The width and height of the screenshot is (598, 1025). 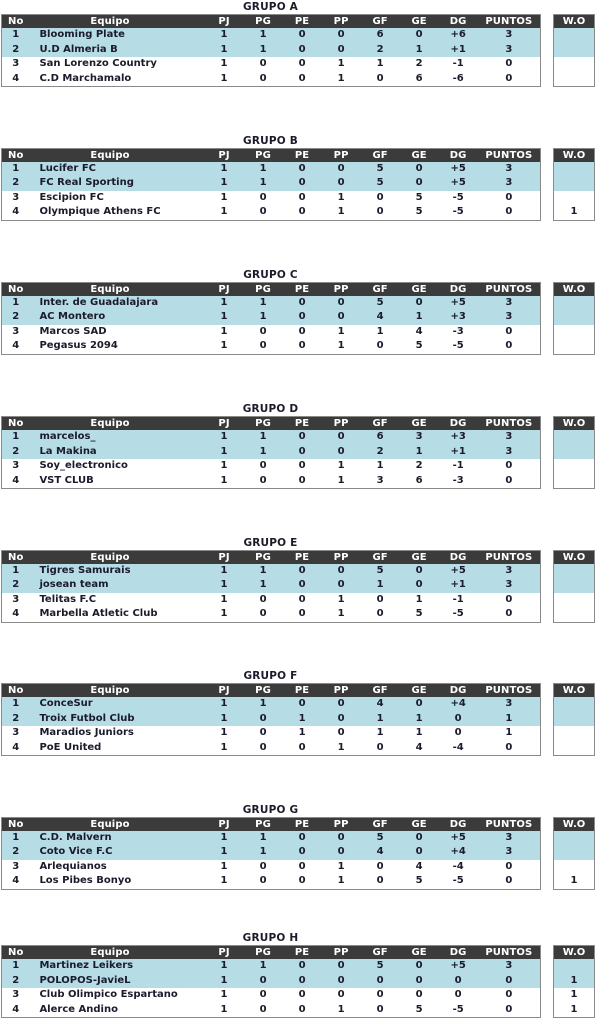 I want to click on table-row: 1 marcelos_ 1 1 0 0 6 3 +3 3, so click(x=271, y=437).